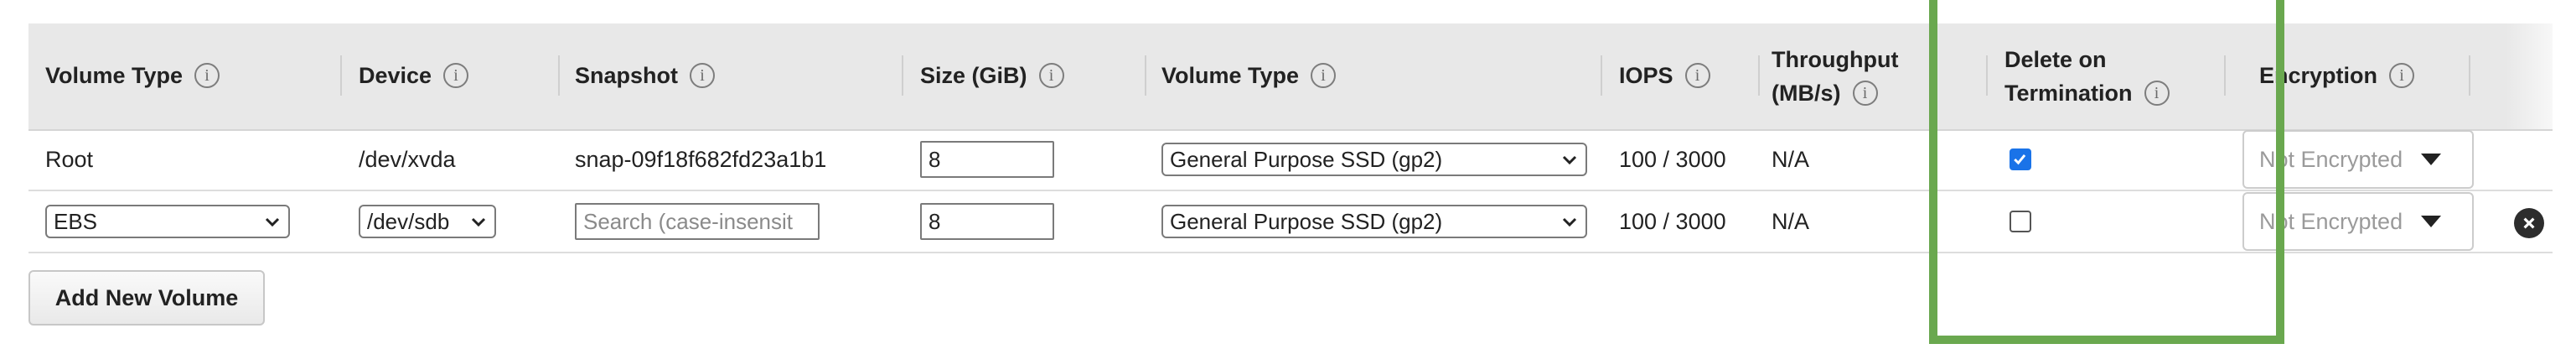 The height and width of the screenshot is (349, 2576). What do you see at coordinates (627, 75) in the screenshot?
I see `header-label: Snapshot` at bounding box center [627, 75].